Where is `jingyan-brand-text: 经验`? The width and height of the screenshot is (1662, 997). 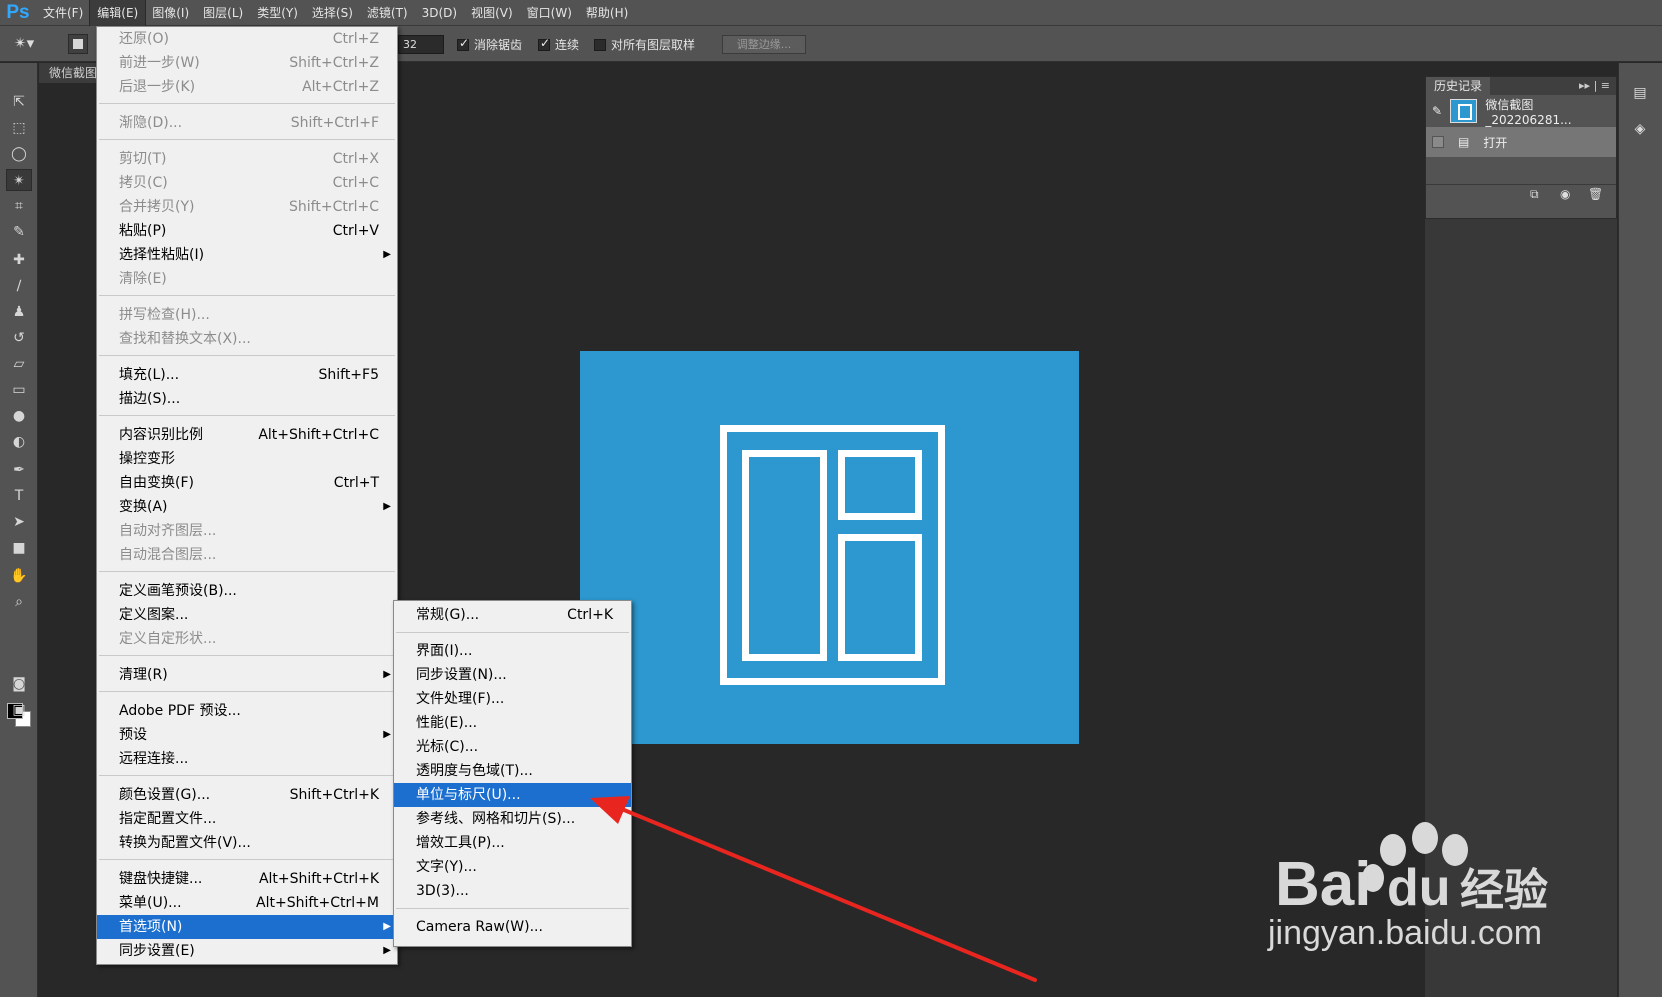
jingyan-brand-text: 经验 is located at coordinates (1504, 890).